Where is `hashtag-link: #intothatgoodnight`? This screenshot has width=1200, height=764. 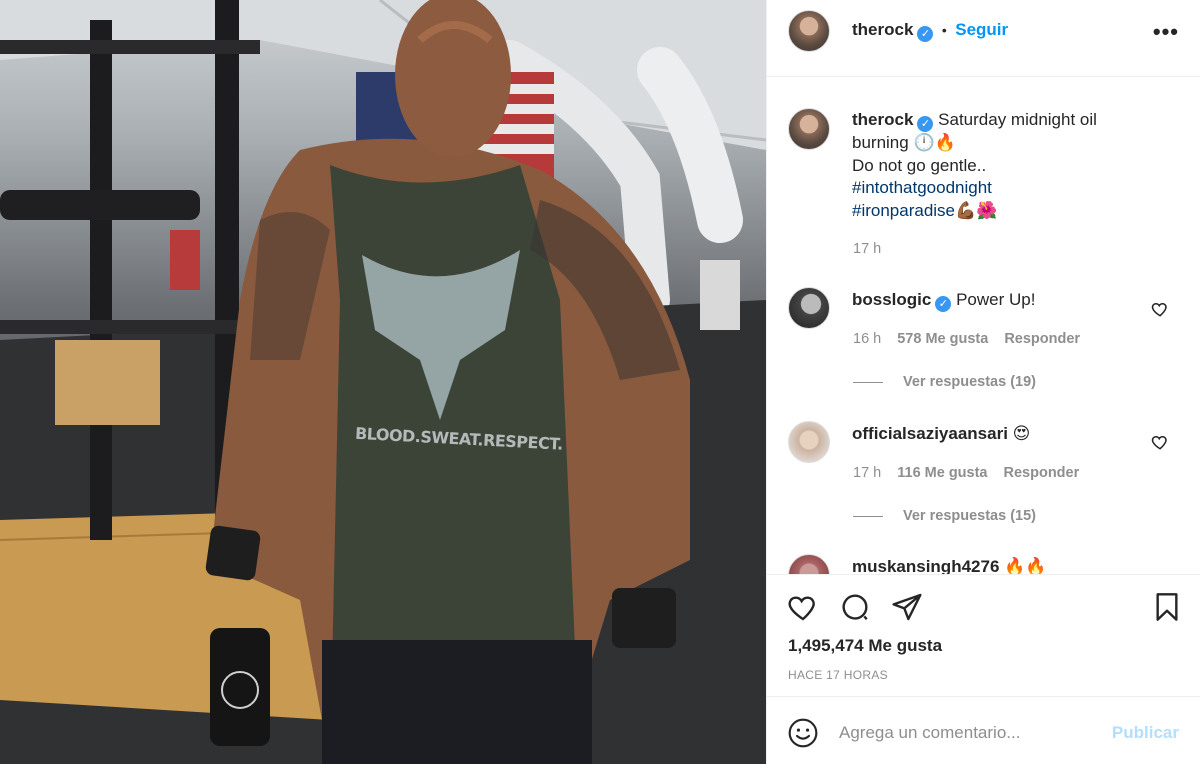 hashtag-link: #intothatgoodnight is located at coordinates (922, 187).